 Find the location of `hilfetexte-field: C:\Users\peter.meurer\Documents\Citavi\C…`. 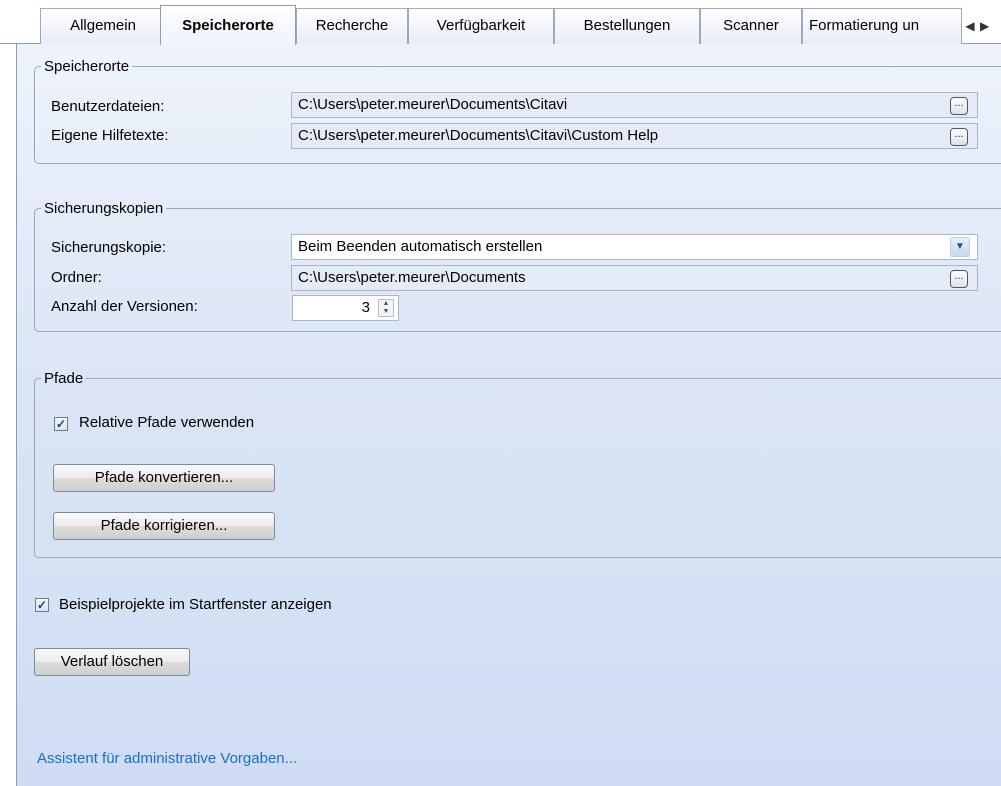

hilfetexte-field: C:\Users\peter.meurer\Documents\Citavi\C… is located at coordinates (634, 136).